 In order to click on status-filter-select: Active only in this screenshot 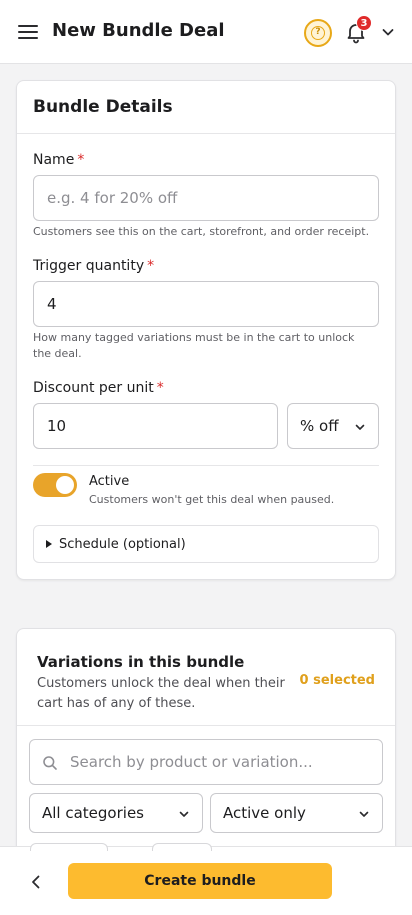, I will do `click(296, 813)`.